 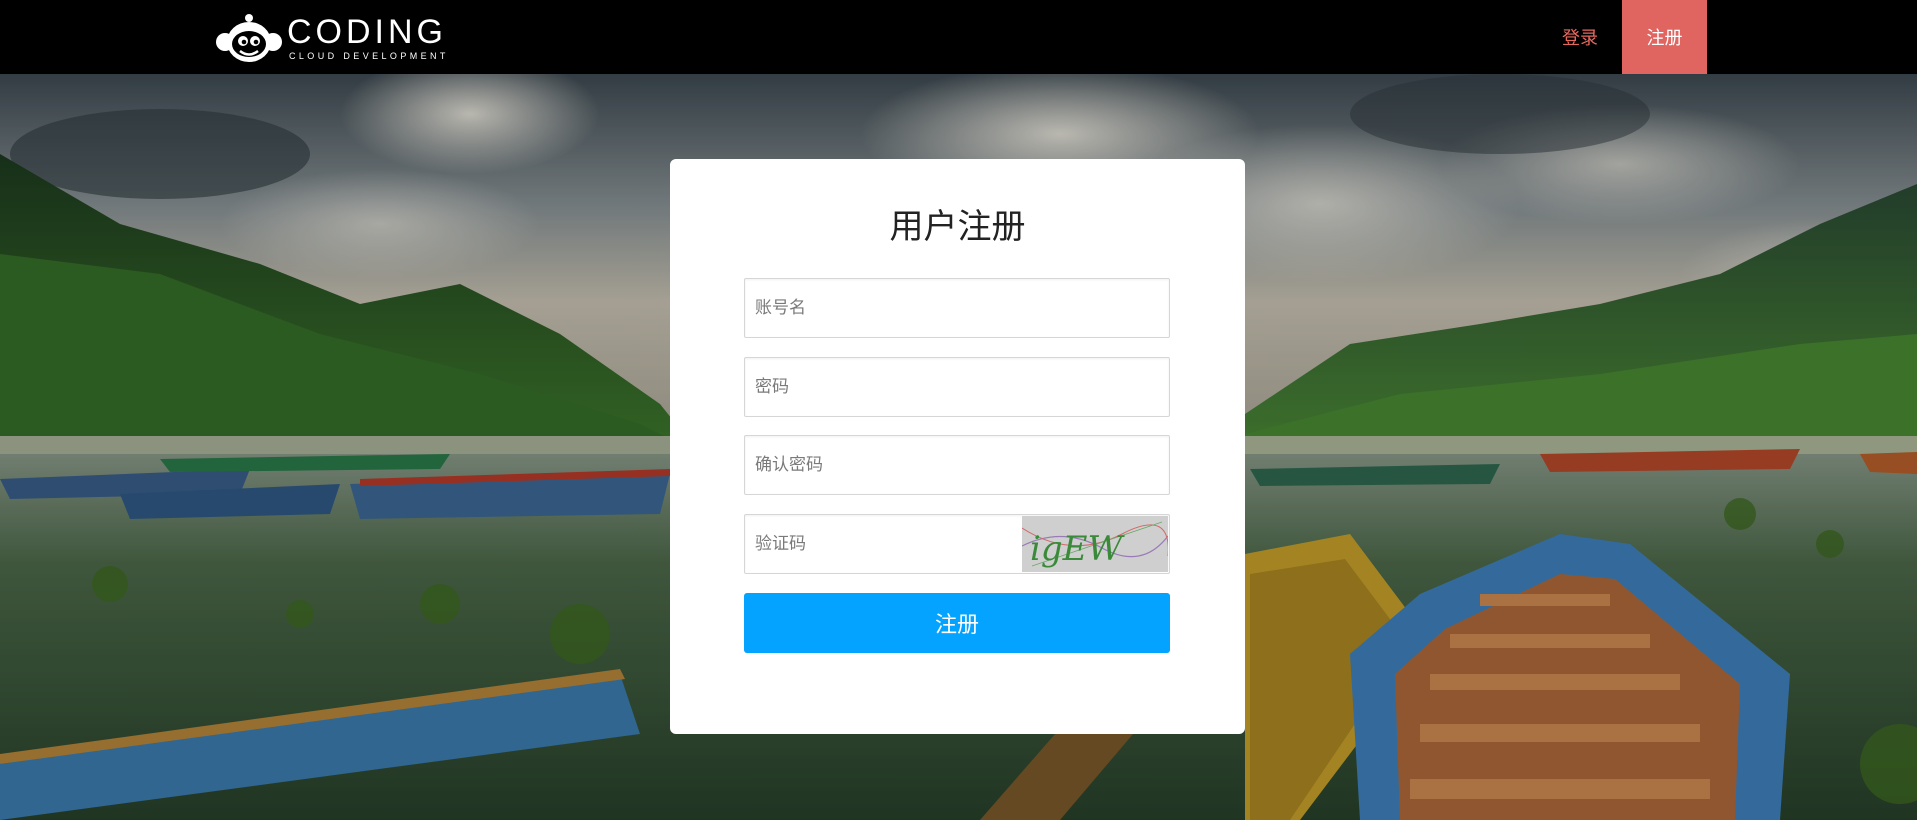 I want to click on page-title: 用户注册, so click(x=957, y=227).